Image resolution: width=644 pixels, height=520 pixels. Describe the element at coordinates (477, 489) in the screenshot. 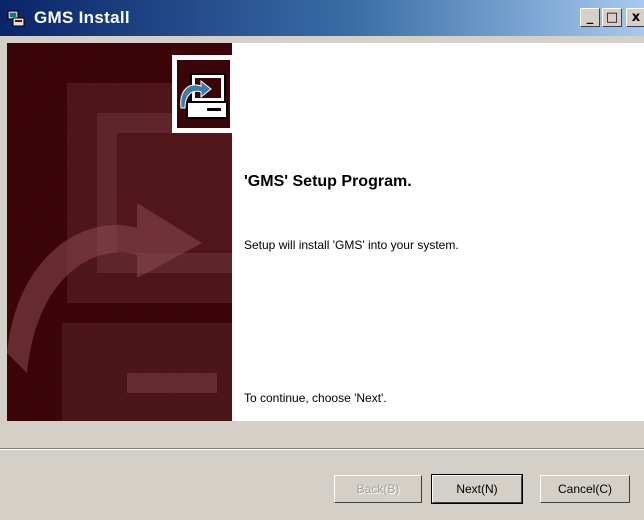

I see `next-button: Next(N)` at that location.